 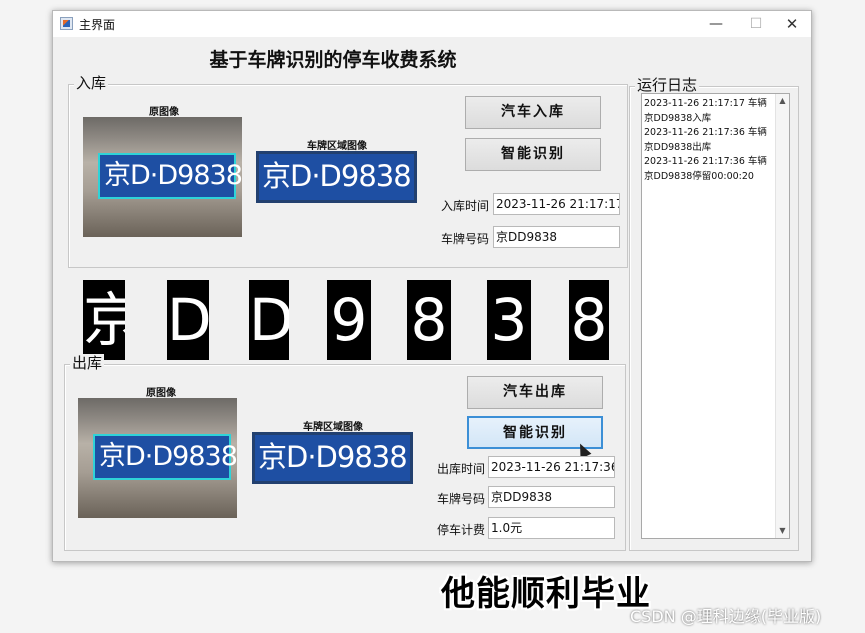 I want to click on entry-recognize-button: 智能识别, so click(x=533, y=154).